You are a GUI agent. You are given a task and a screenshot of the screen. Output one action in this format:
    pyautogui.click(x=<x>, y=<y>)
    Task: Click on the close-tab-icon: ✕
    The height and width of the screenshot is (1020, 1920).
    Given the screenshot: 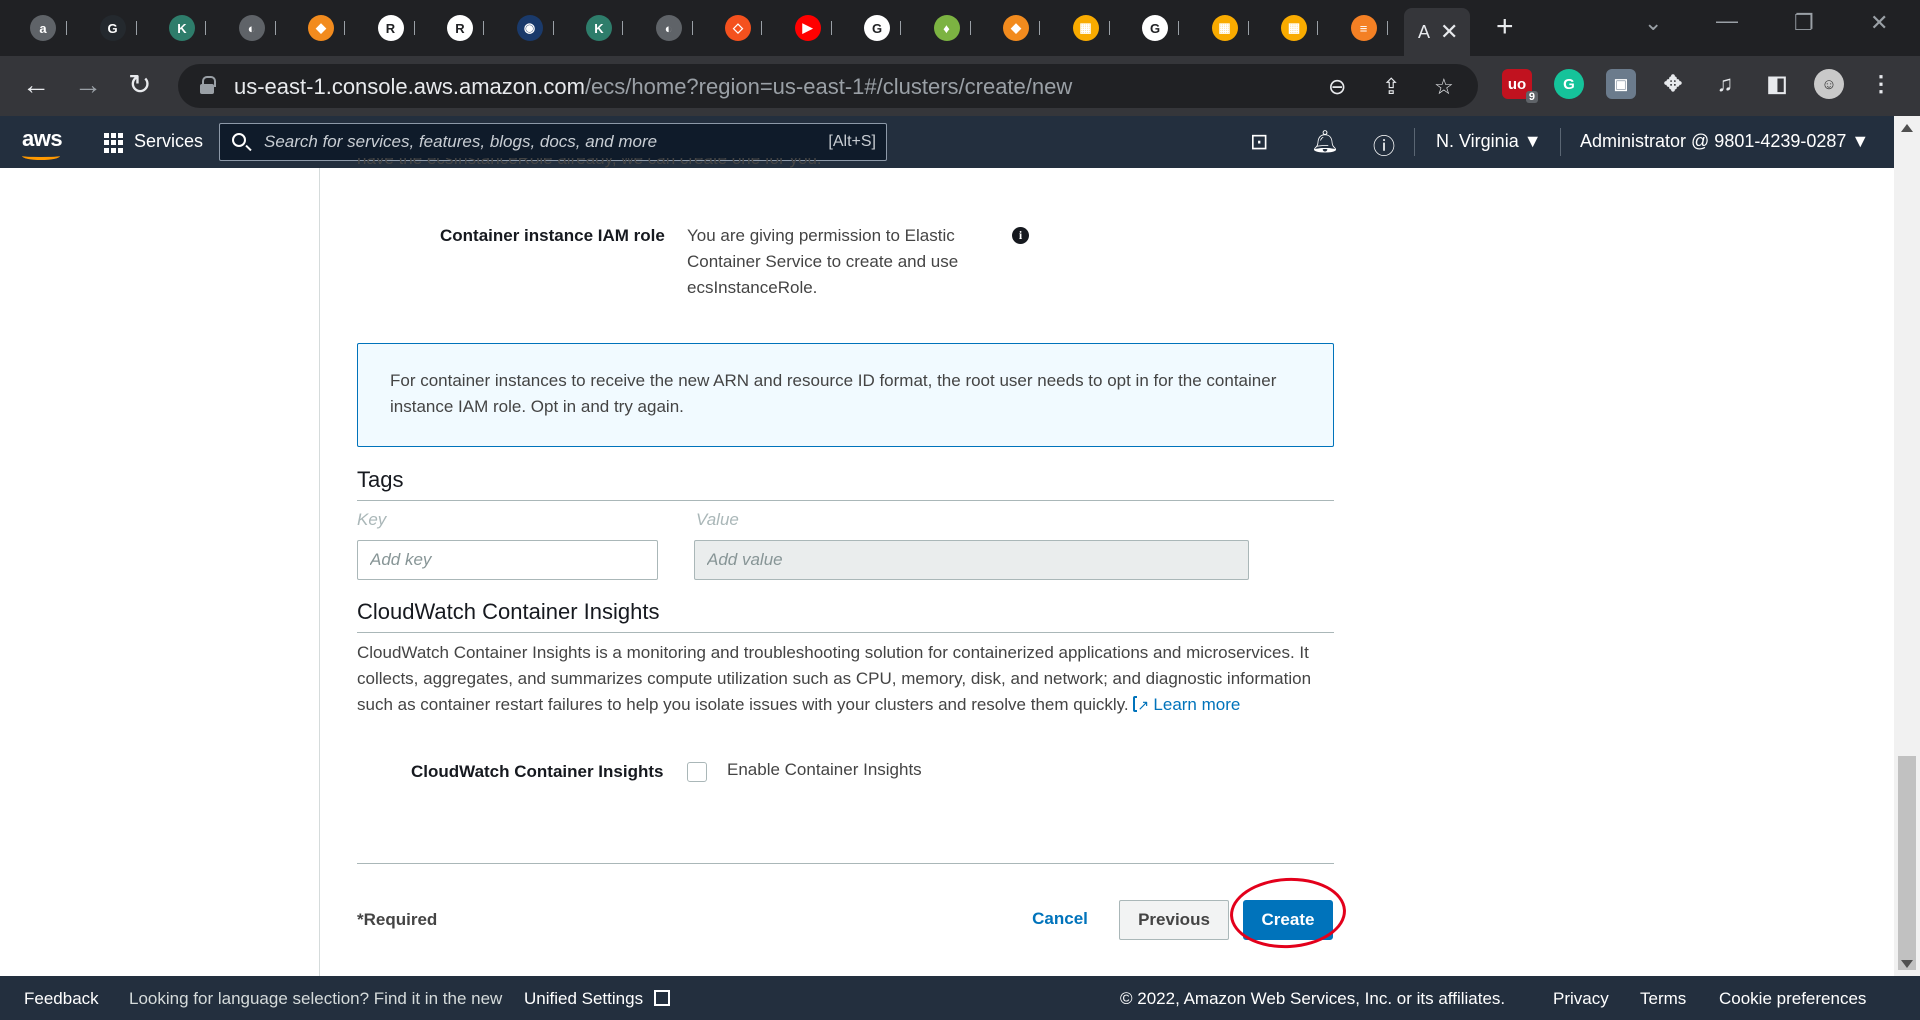 What is the action you would take?
    pyautogui.click(x=1449, y=32)
    